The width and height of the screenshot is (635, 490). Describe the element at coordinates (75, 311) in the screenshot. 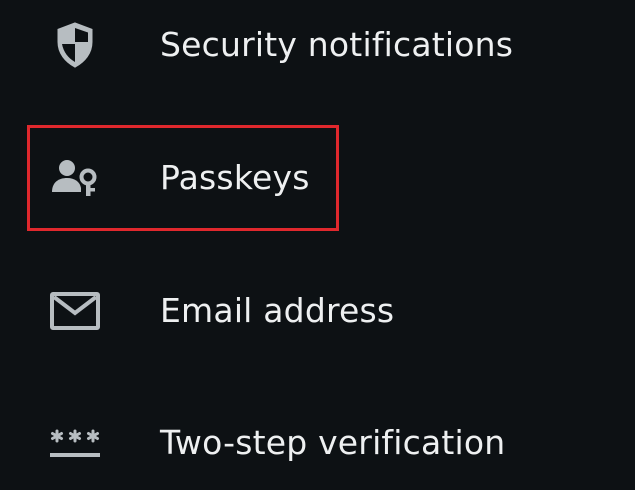

I see `mail-icon` at that location.